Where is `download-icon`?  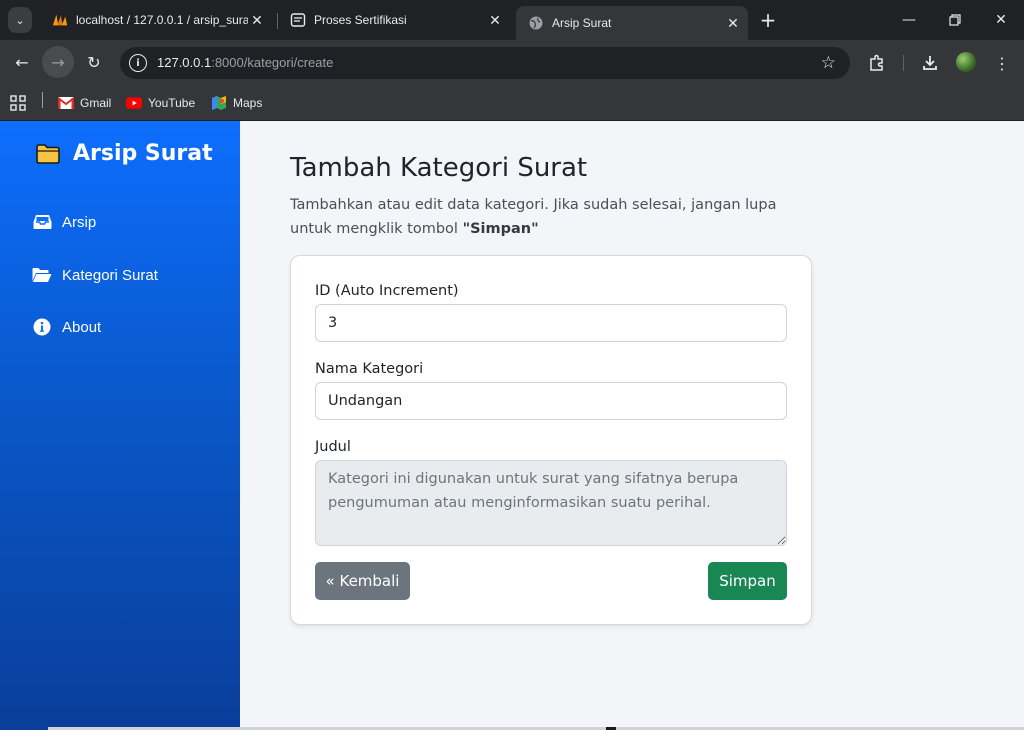
download-icon is located at coordinates (930, 63).